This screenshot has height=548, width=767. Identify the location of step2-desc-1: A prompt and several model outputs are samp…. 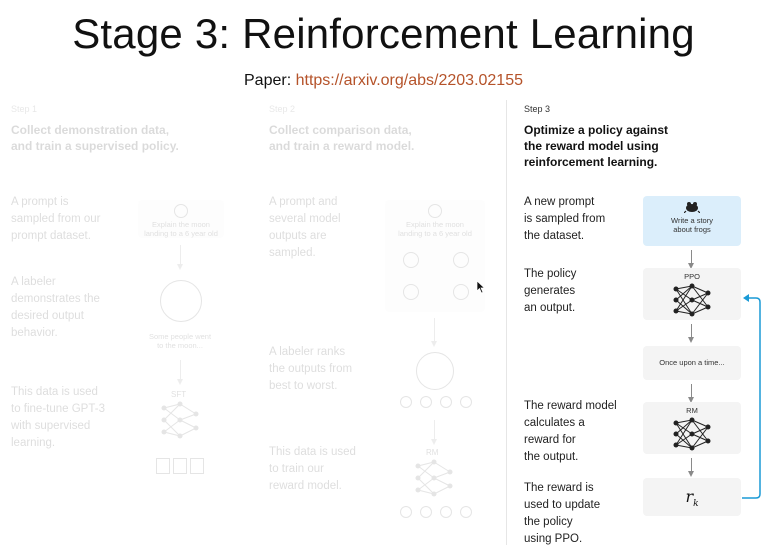
(305, 227).